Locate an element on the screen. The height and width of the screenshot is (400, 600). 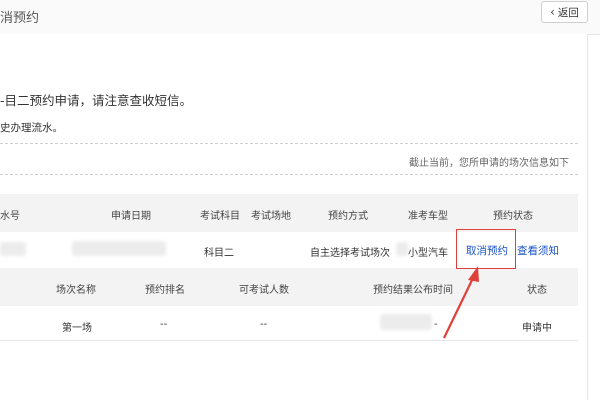
annotation-arrow is located at coordinates (461, 302).